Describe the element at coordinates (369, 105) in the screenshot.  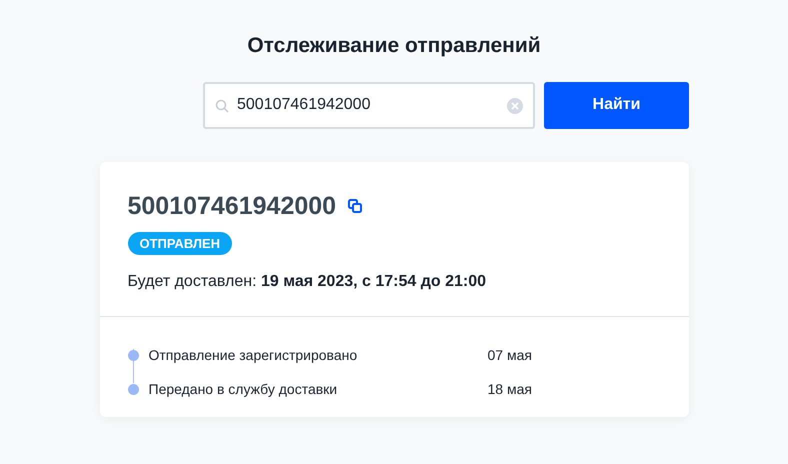
I see `search-field: 500107461942000` at that location.